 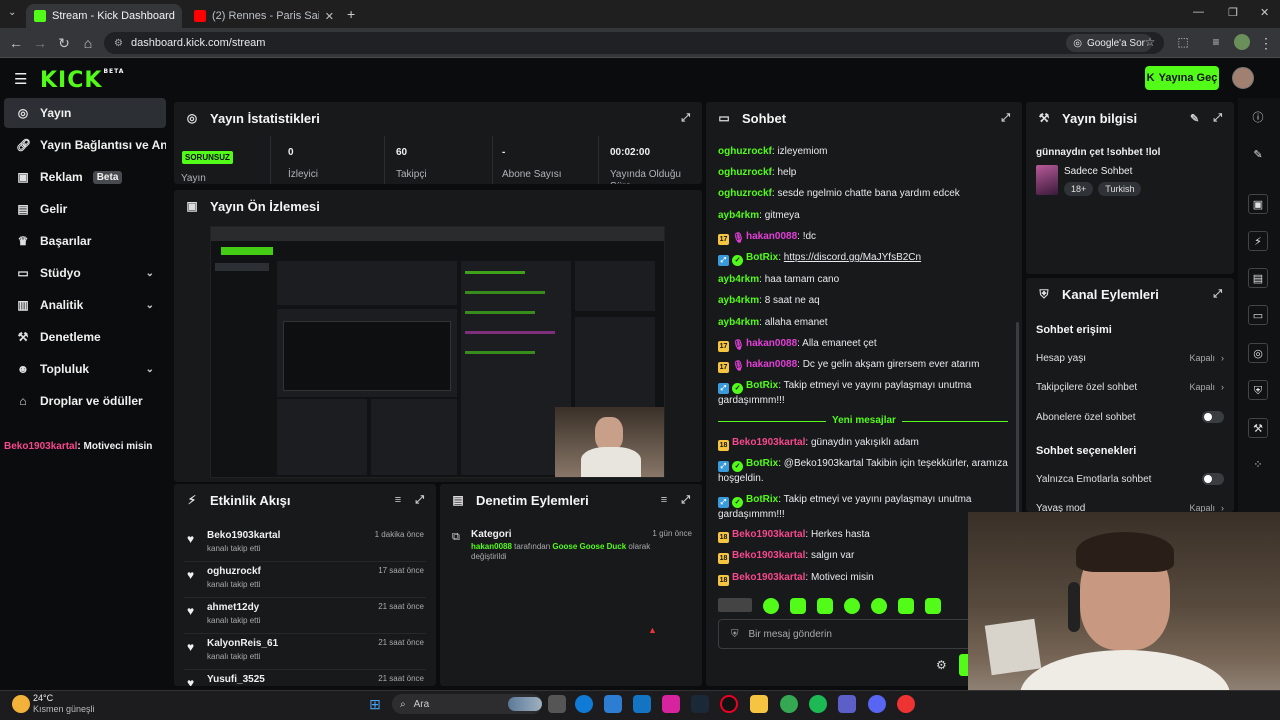 What do you see at coordinates (1130, 387) in the screenshot?
I see `setting-followers-only: Takipçilere özel sohbet Kapalı ›` at bounding box center [1130, 387].